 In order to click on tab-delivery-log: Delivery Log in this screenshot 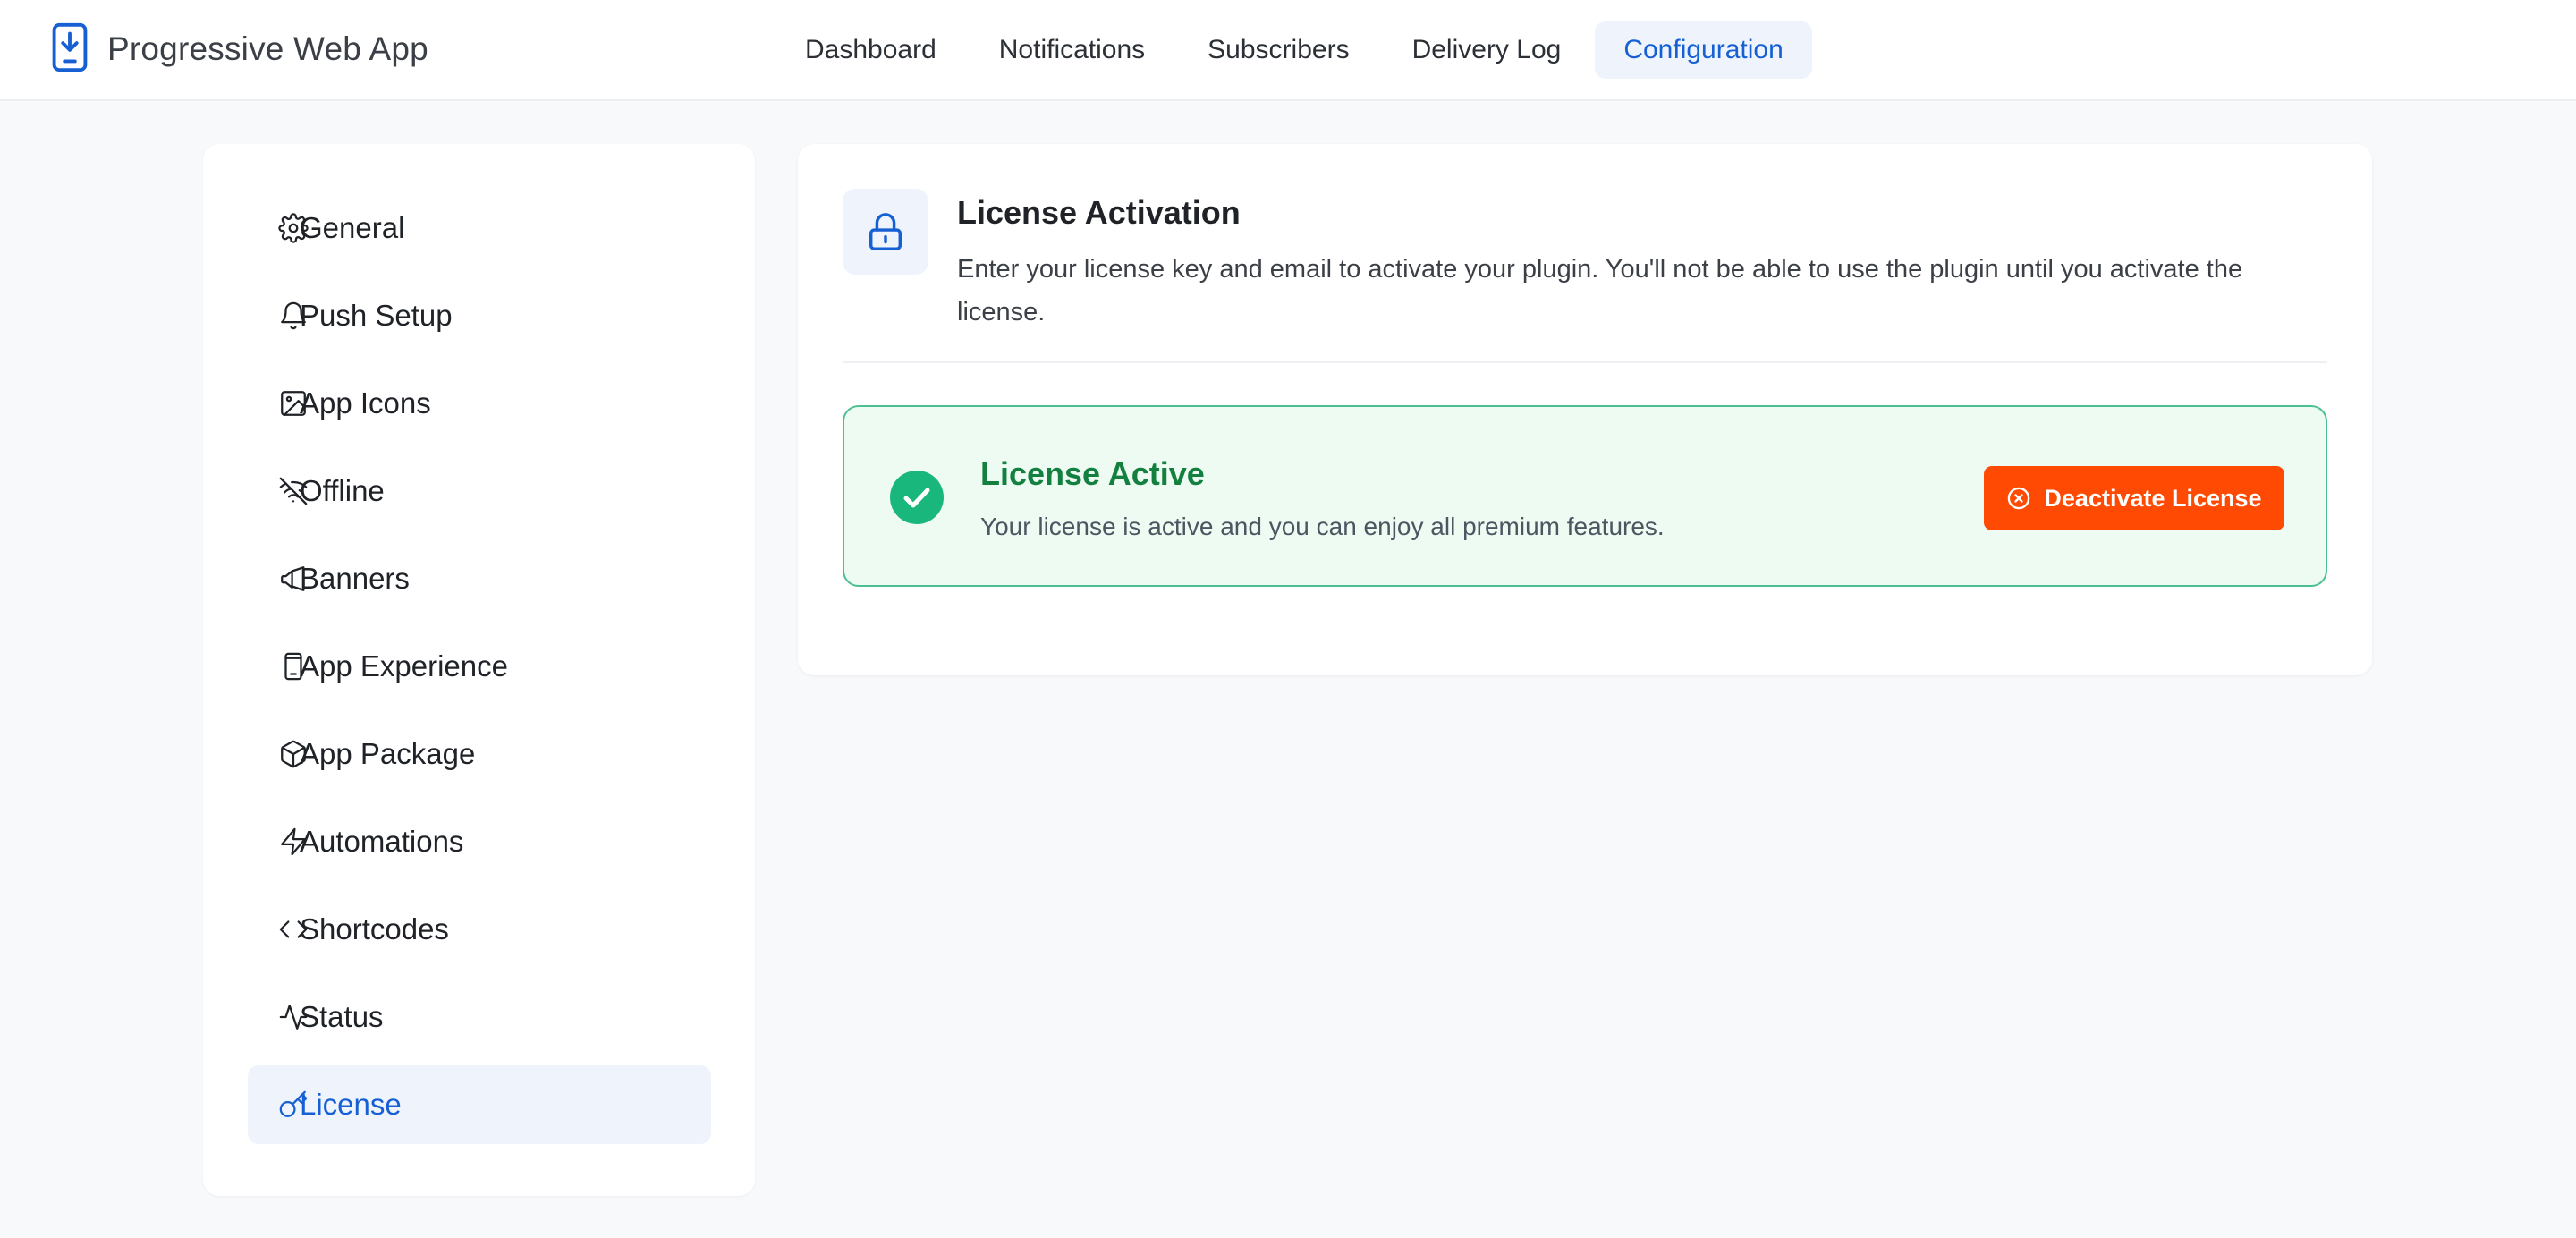, I will do `click(1487, 50)`.